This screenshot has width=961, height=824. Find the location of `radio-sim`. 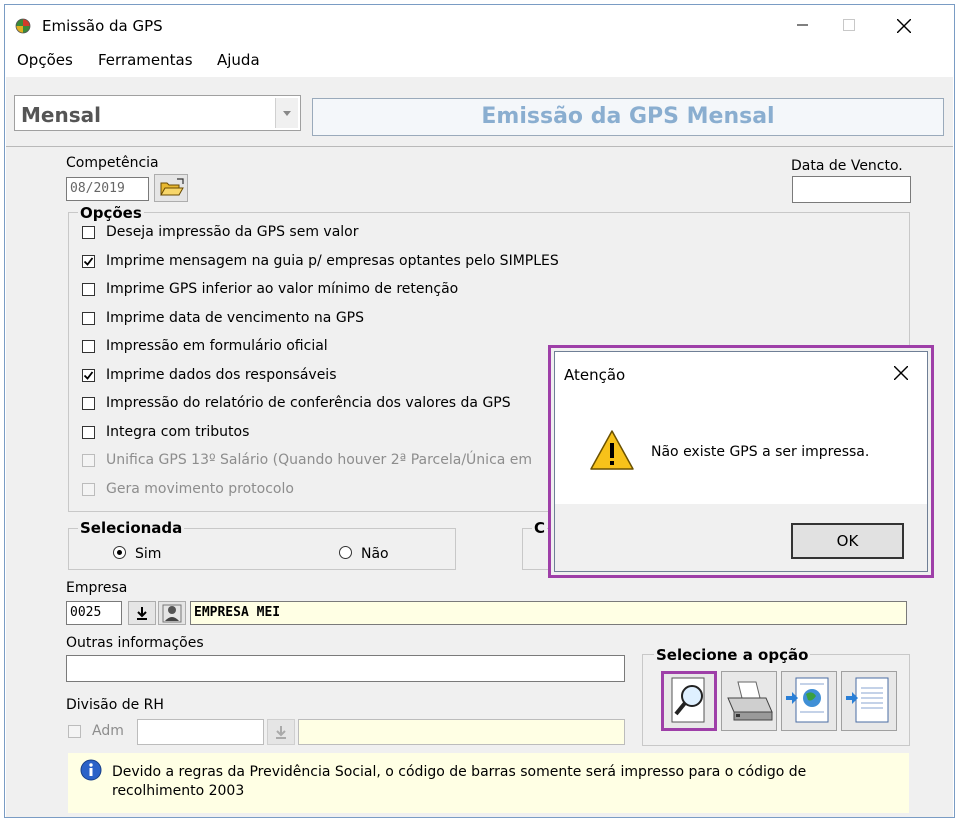

radio-sim is located at coordinates (119, 552).